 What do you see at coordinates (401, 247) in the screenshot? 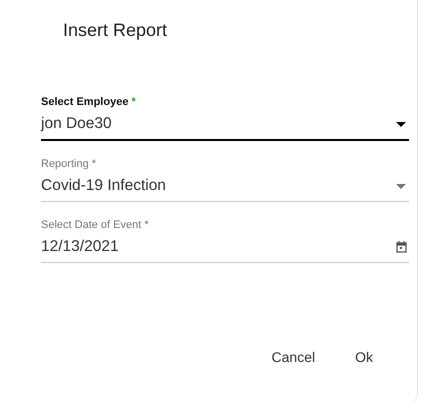
I see `calendar-icon` at bounding box center [401, 247].